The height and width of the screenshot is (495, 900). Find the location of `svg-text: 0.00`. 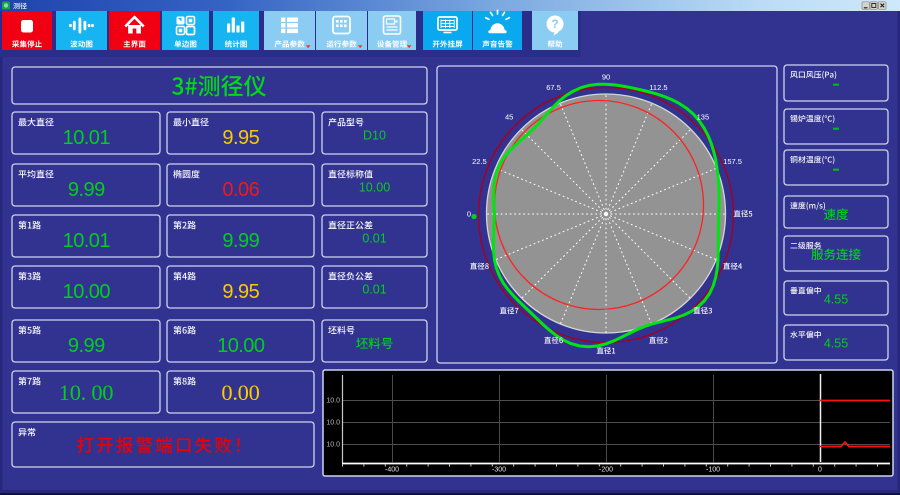

svg-text: 0.00 is located at coordinates (240, 392).